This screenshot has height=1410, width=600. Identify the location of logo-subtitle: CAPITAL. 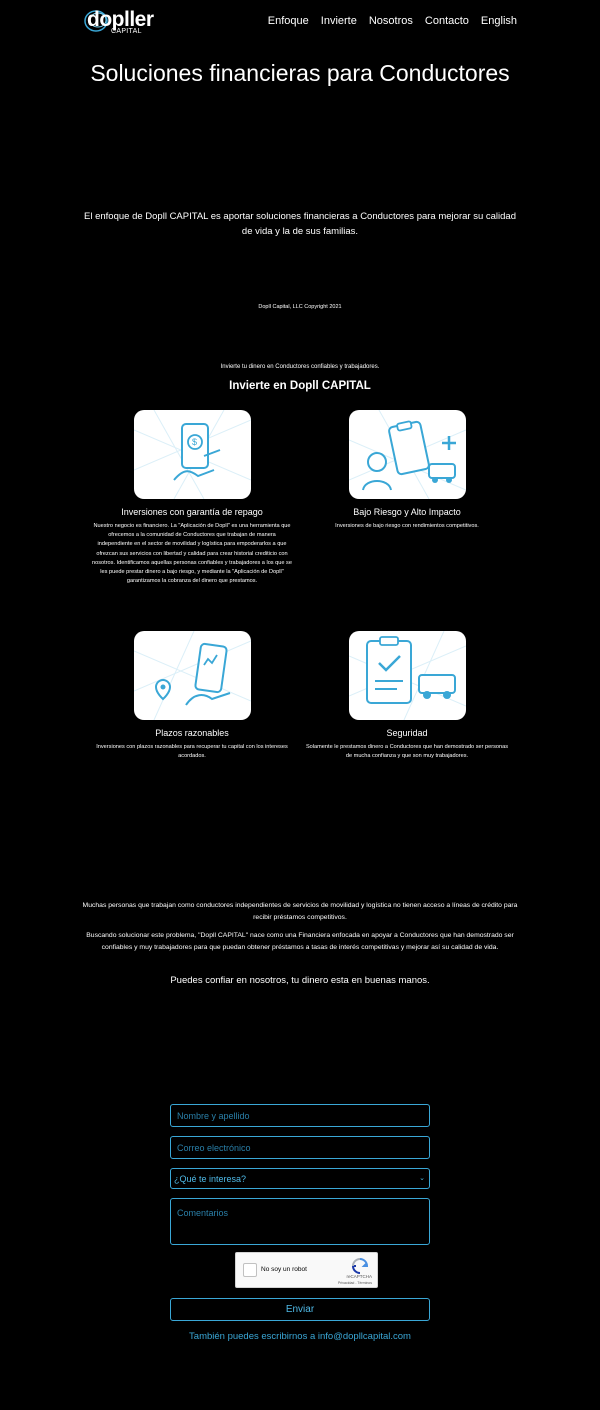
(126, 31).